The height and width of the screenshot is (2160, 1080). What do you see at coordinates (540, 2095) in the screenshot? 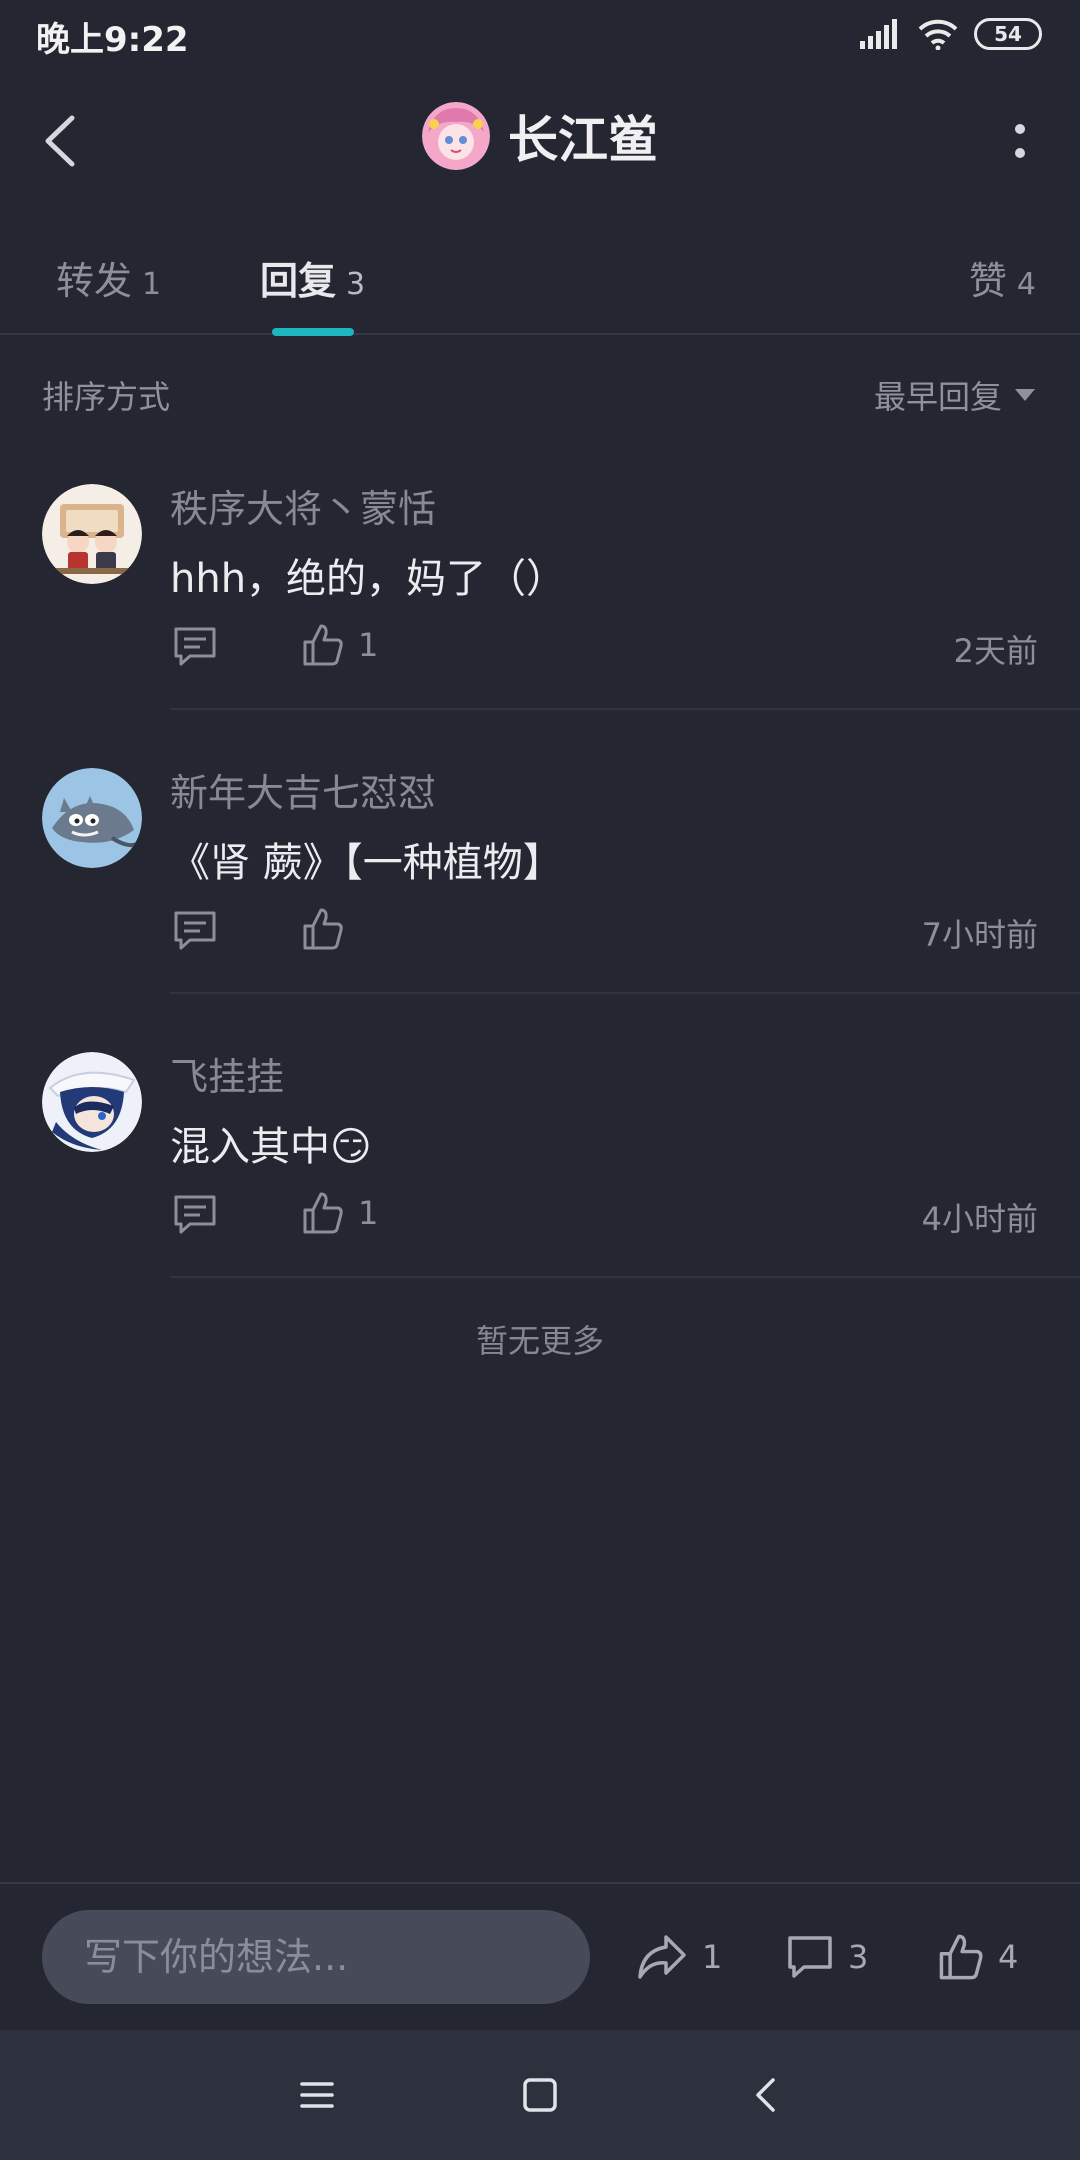
I see `home-icon` at bounding box center [540, 2095].